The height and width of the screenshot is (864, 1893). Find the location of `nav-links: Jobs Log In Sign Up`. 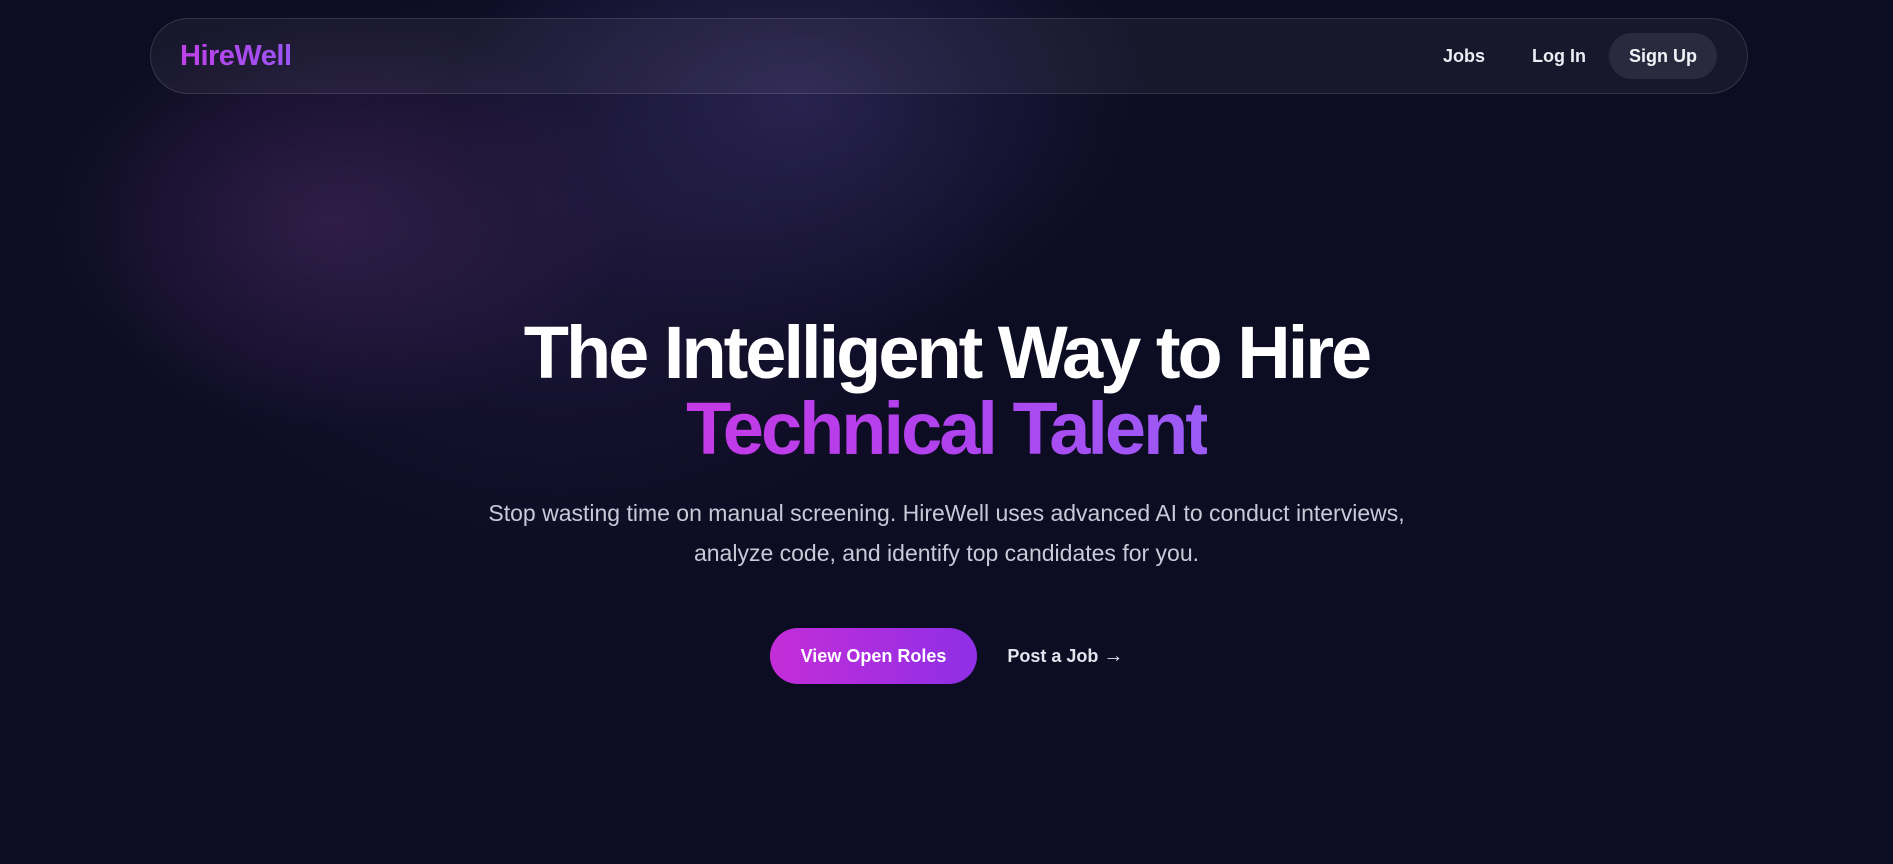

nav-links: Jobs Log In Sign Up is located at coordinates (1580, 56).